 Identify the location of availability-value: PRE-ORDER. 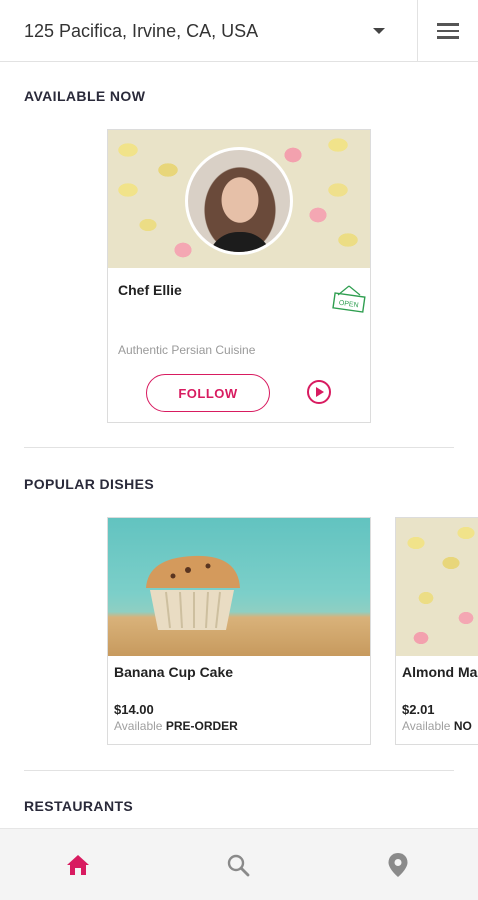
(201, 726).